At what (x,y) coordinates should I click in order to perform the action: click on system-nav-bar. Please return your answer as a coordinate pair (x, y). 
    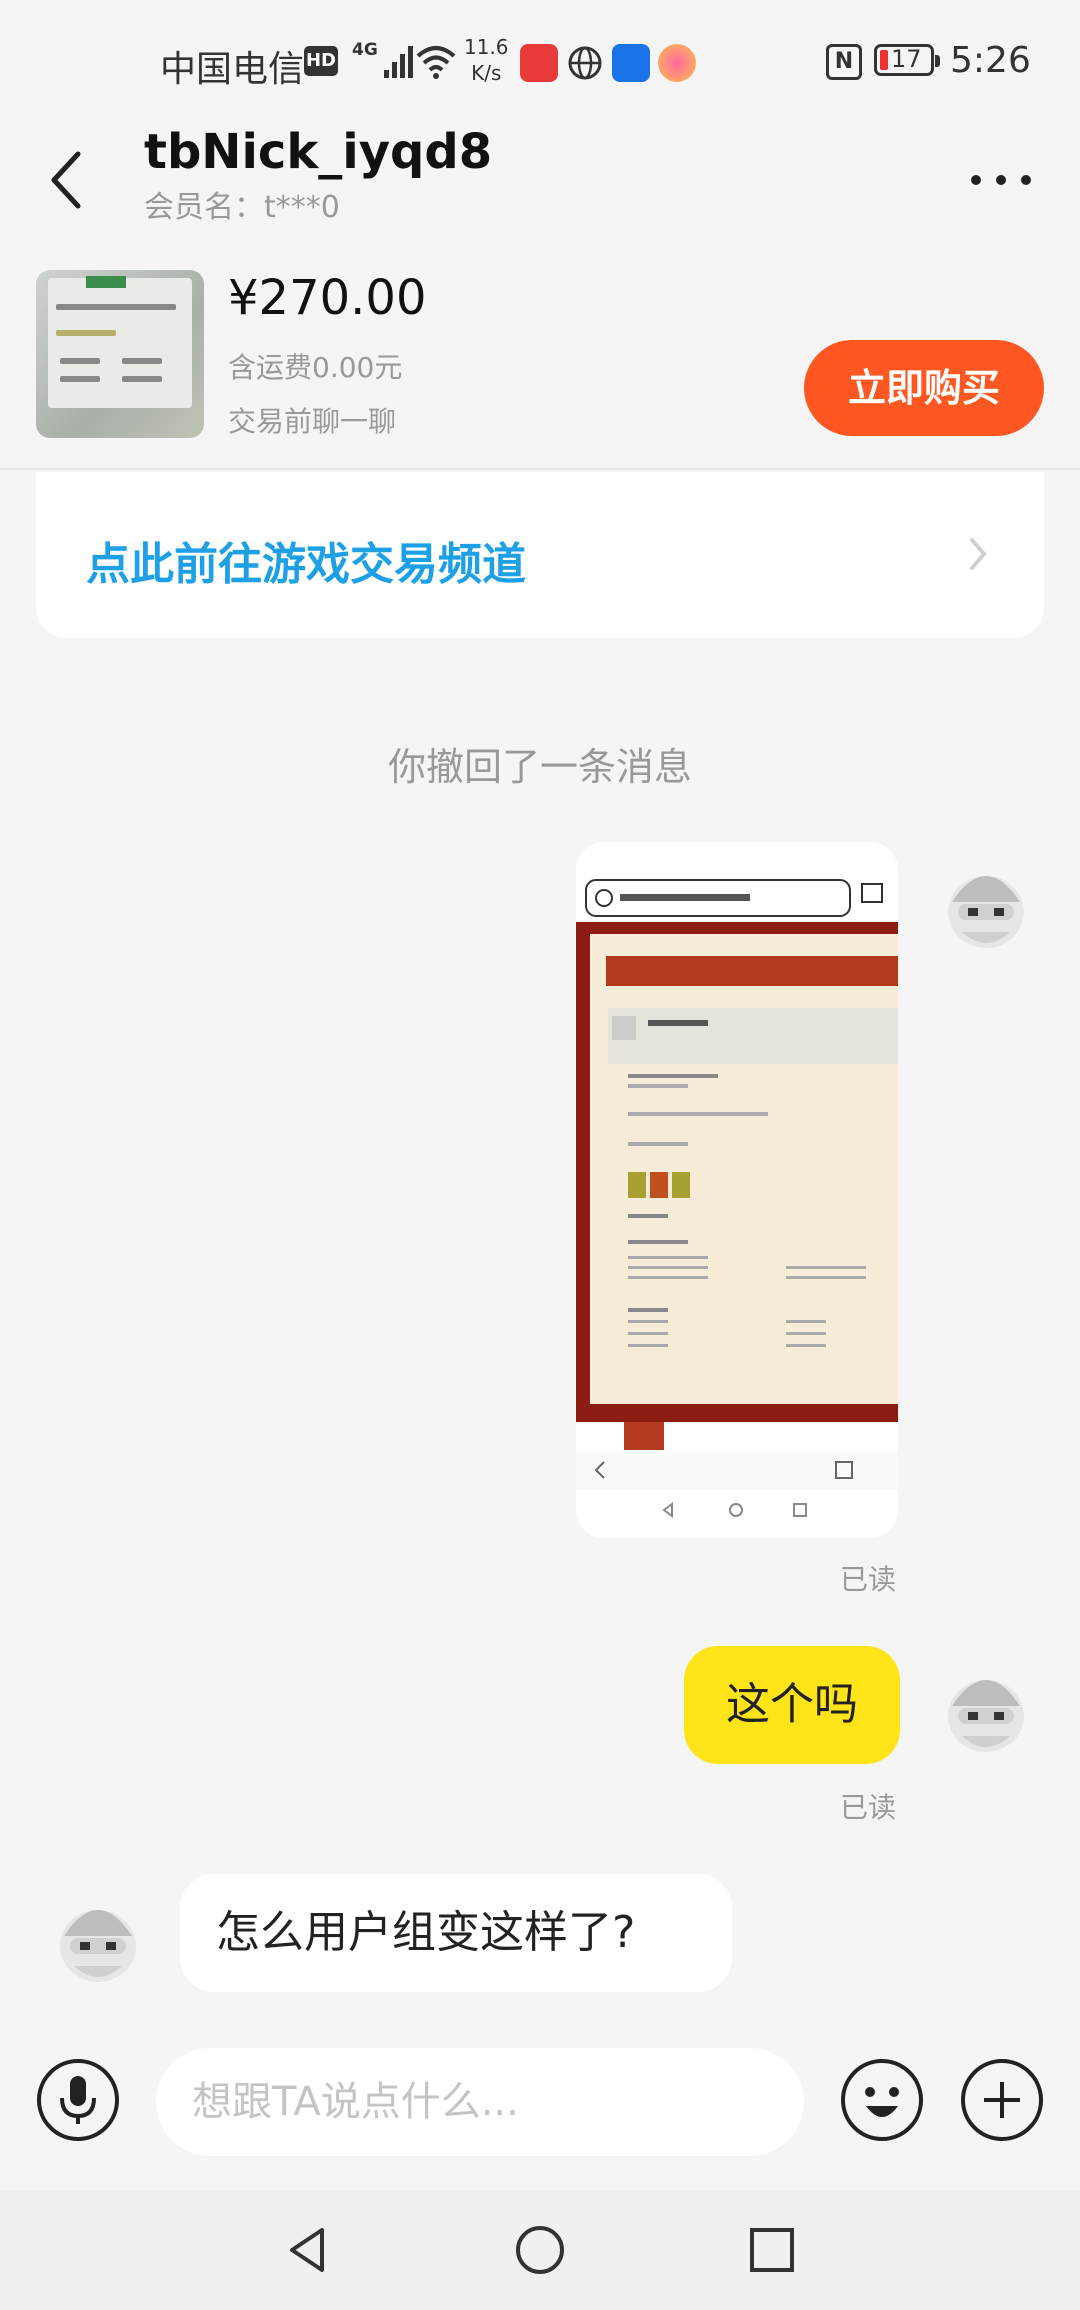
    Looking at the image, I should click on (540, 2250).